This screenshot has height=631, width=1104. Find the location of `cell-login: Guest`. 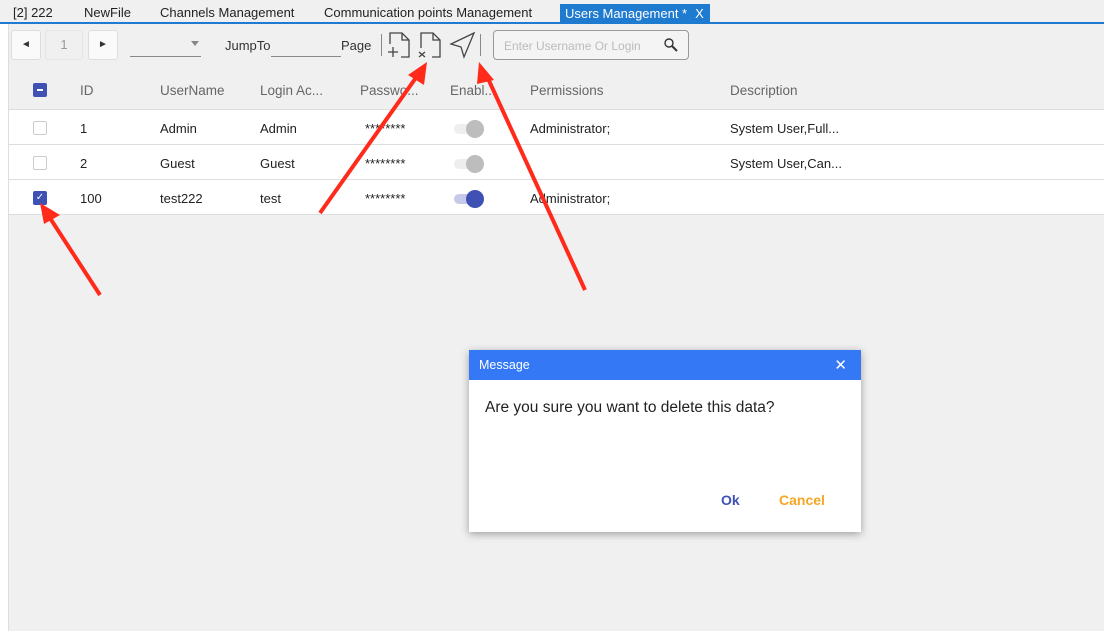

cell-login: Guest is located at coordinates (277, 163).